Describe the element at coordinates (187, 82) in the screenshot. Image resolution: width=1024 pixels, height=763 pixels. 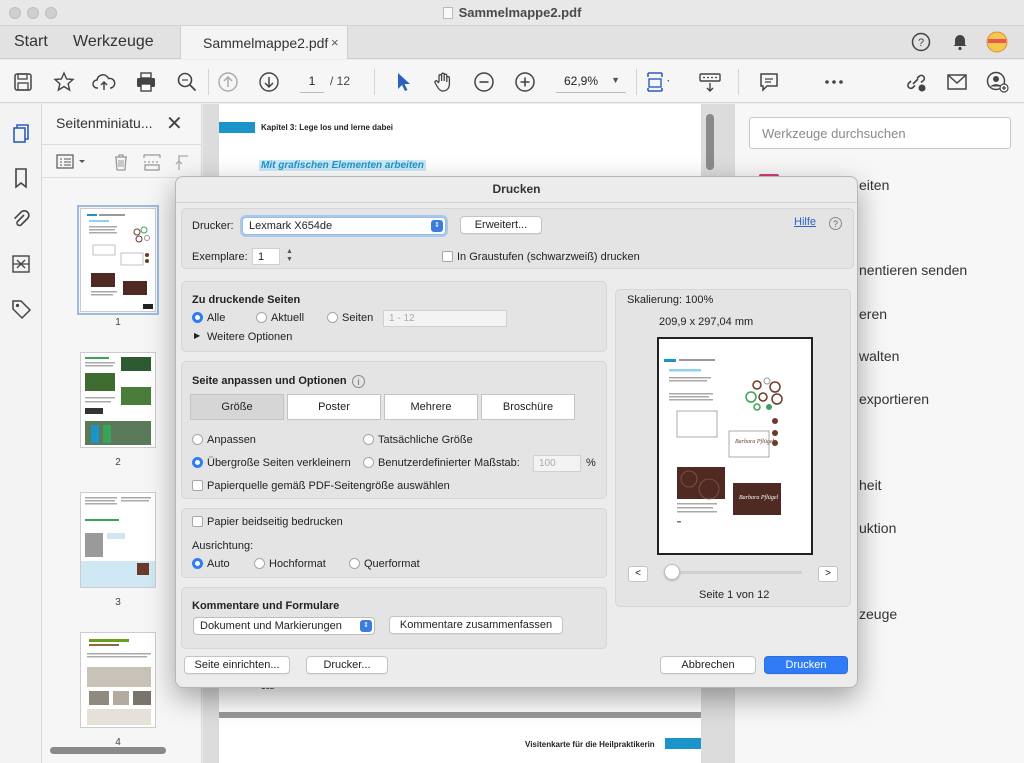
I see `search-icon` at that location.